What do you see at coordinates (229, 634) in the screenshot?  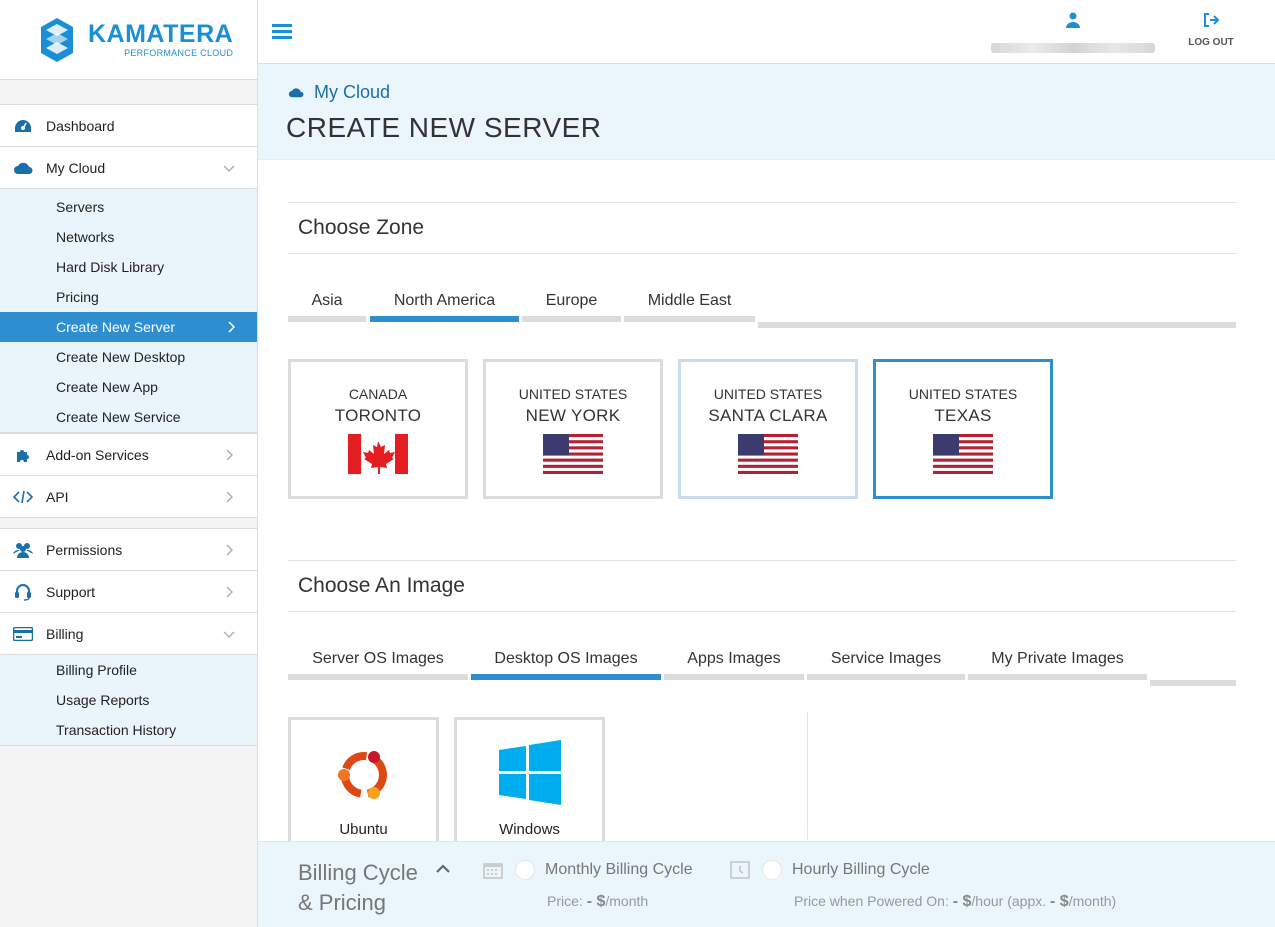 I see `chevron-down-icon` at bounding box center [229, 634].